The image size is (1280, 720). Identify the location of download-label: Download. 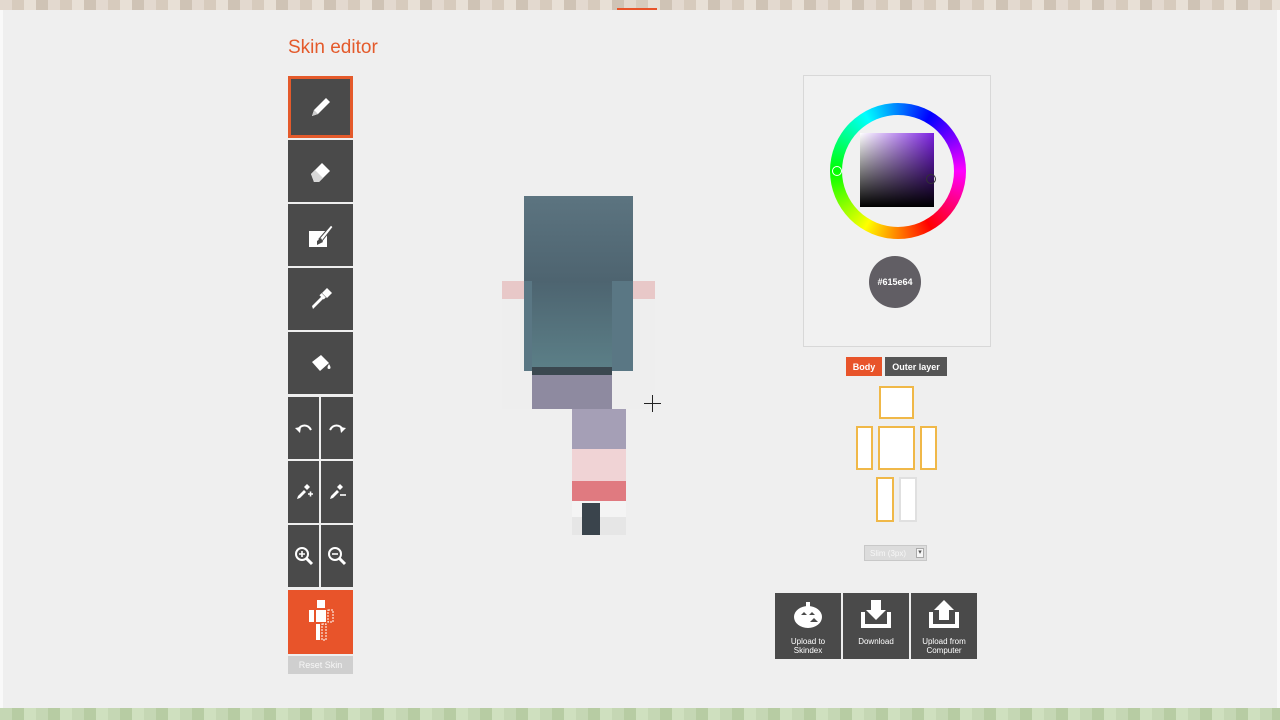
(876, 641).